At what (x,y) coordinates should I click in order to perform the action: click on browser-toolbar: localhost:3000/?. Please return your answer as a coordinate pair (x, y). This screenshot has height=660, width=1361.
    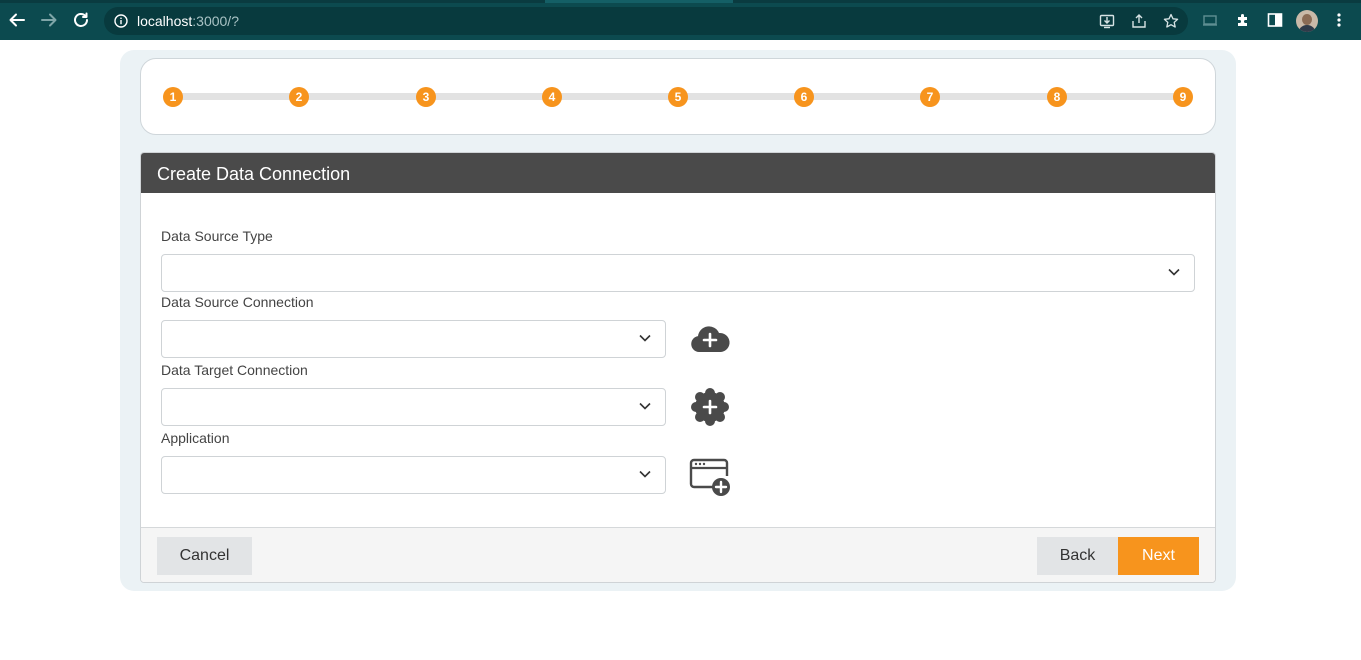
    Looking at the image, I should click on (680, 20).